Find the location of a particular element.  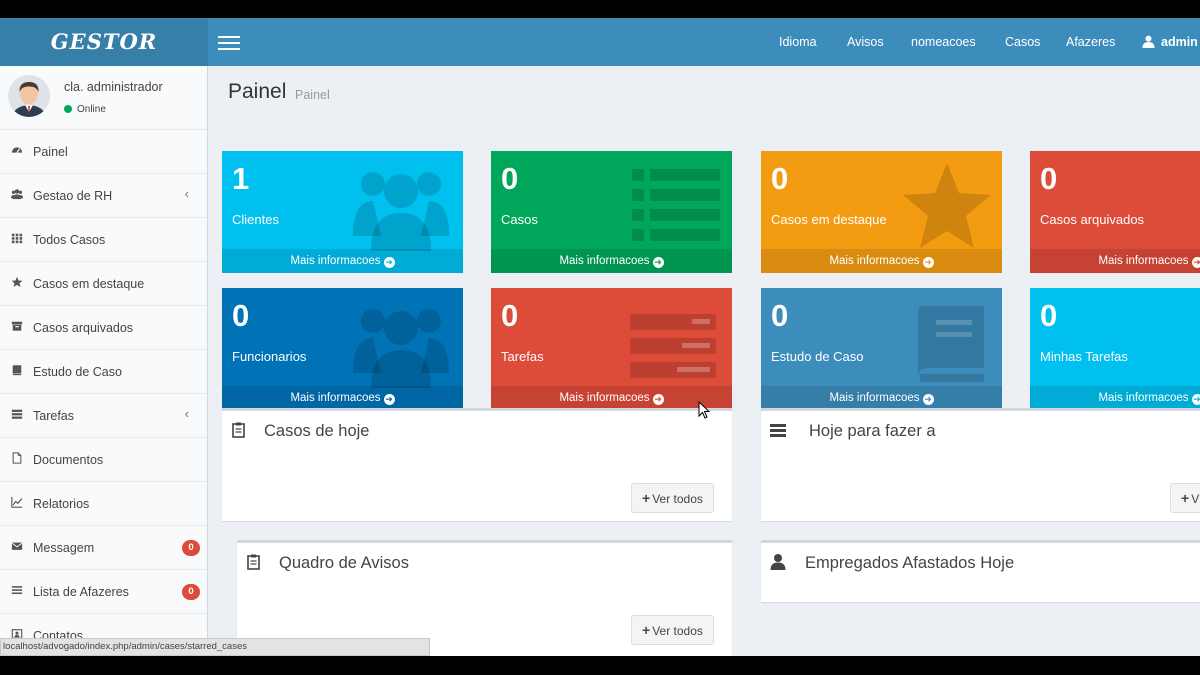

stat-box-estudo-de-caso: 0 Estudo de Caso Mais informacoes ➜ is located at coordinates (881, 349).